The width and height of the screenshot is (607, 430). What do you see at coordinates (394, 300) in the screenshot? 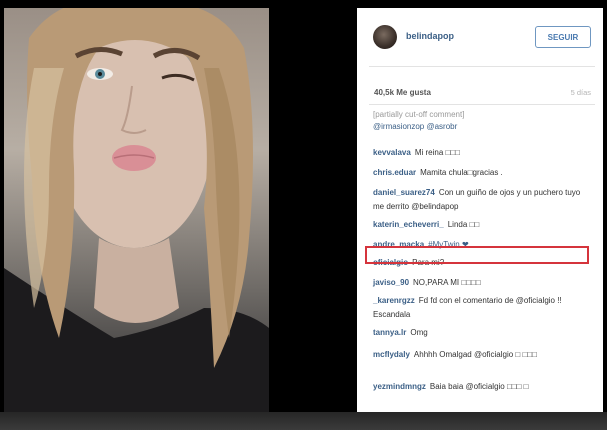
I see `comment-username: _karenrgzz` at bounding box center [394, 300].